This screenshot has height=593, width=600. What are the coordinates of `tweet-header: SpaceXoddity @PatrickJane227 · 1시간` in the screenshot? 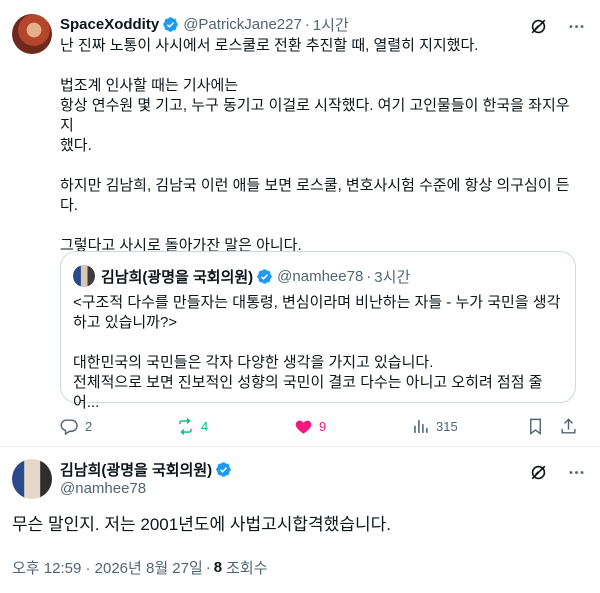 It's located at (204, 24).